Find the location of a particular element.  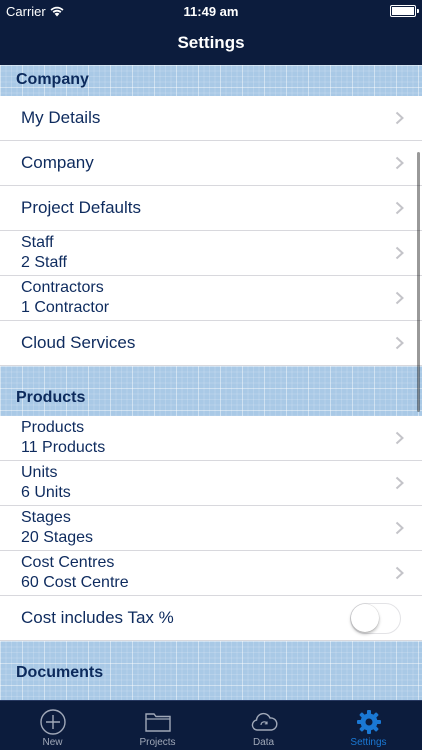

tab-label: New is located at coordinates (52, 742).